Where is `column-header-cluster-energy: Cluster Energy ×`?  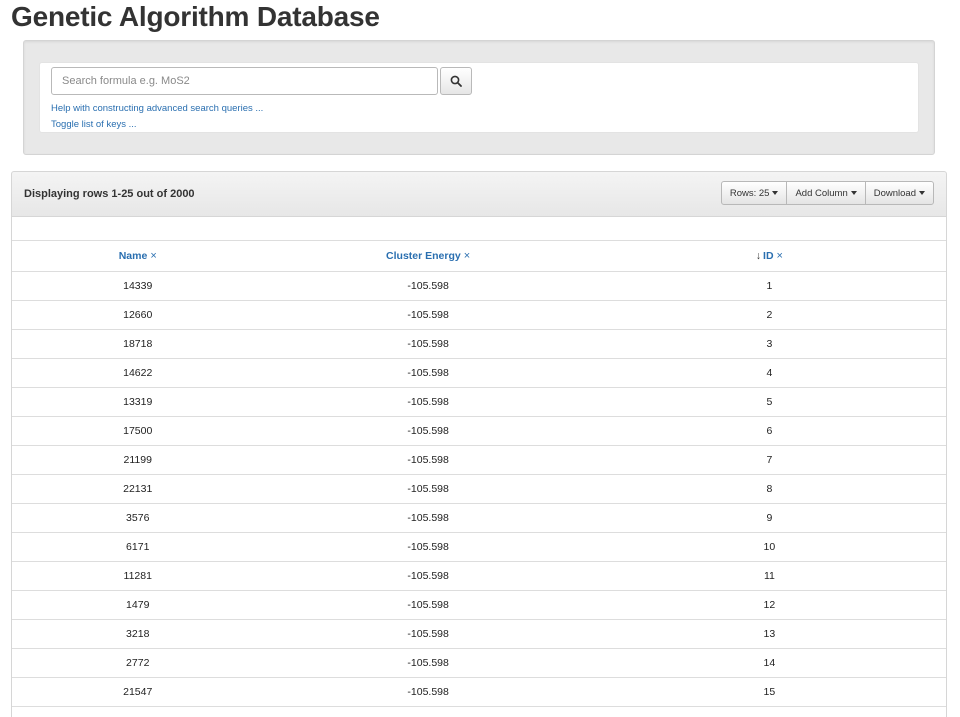 column-header-cluster-energy: Cluster Energy × is located at coordinates (428, 256).